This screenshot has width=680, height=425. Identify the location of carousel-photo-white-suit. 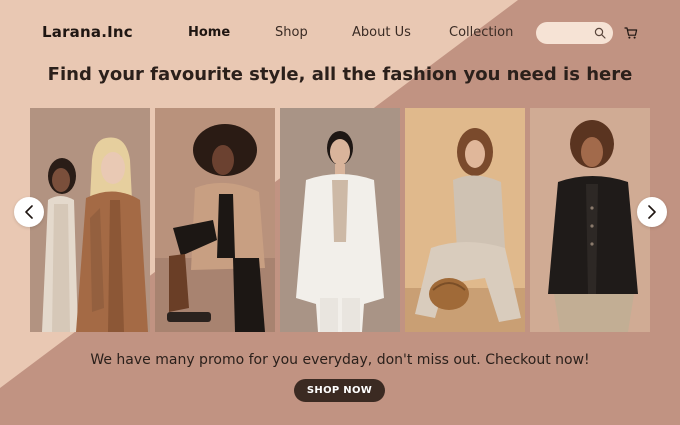
(340, 220).